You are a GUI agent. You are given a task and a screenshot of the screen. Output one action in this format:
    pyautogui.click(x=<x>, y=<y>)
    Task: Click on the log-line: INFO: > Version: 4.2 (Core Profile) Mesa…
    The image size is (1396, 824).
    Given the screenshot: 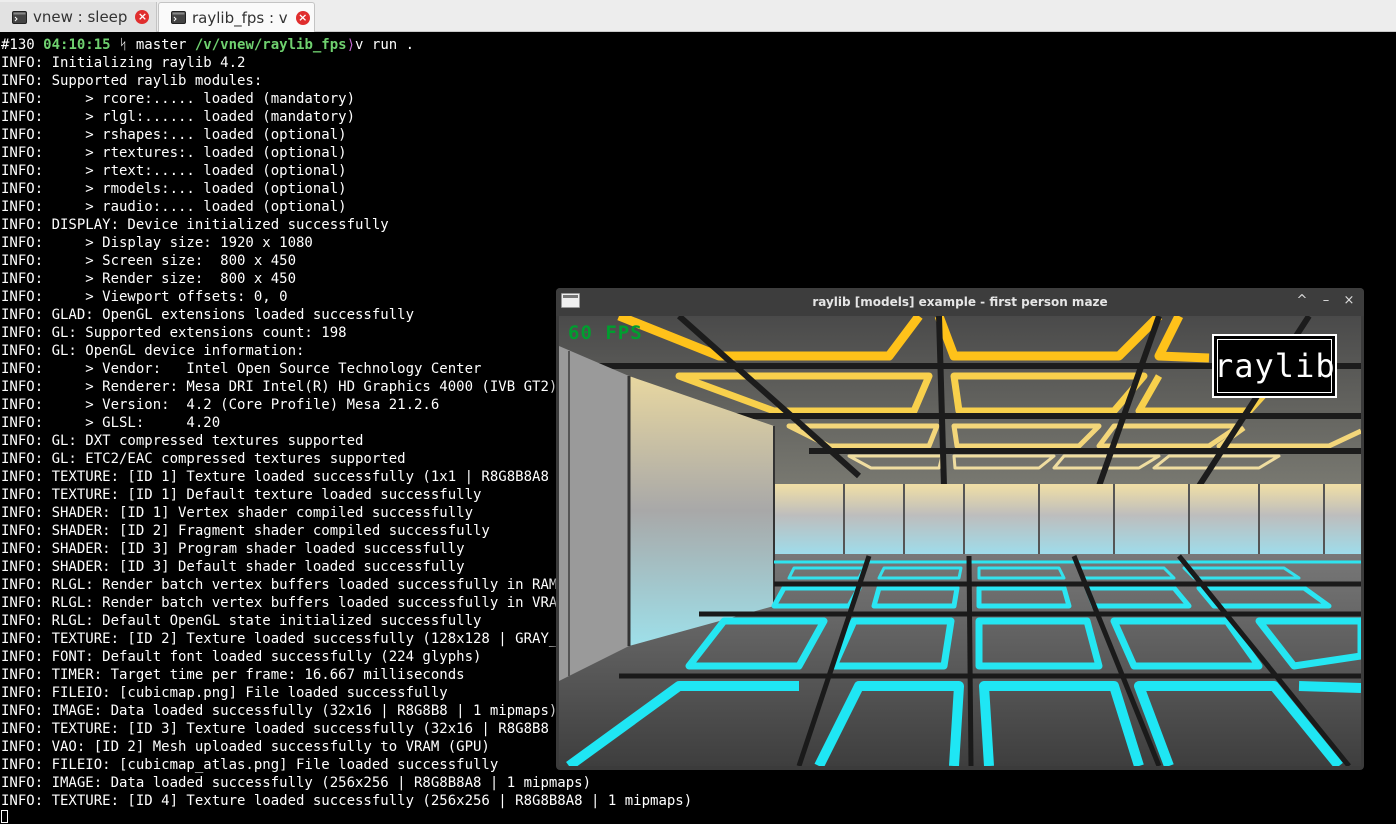 What is the action you would take?
    pyautogui.click(x=220, y=405)
    